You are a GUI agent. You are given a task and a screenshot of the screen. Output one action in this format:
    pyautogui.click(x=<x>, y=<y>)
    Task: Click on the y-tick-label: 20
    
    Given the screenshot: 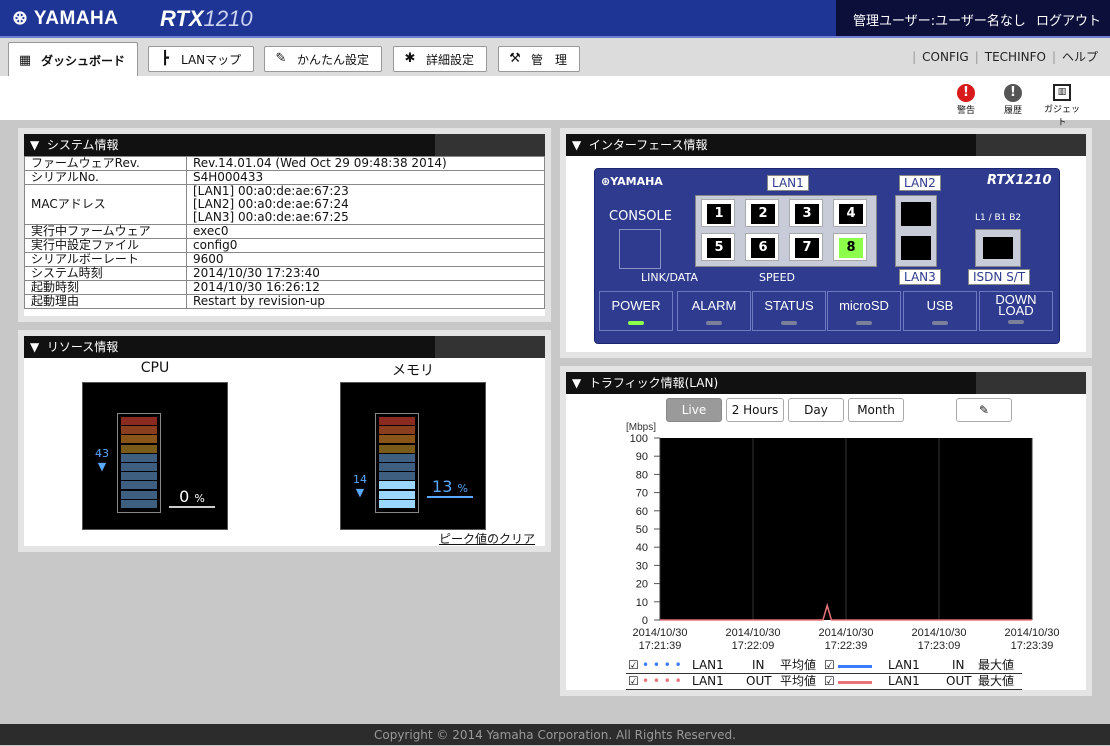 What is the action you would take?
    pyautogui.click(x=642, y=585)
    